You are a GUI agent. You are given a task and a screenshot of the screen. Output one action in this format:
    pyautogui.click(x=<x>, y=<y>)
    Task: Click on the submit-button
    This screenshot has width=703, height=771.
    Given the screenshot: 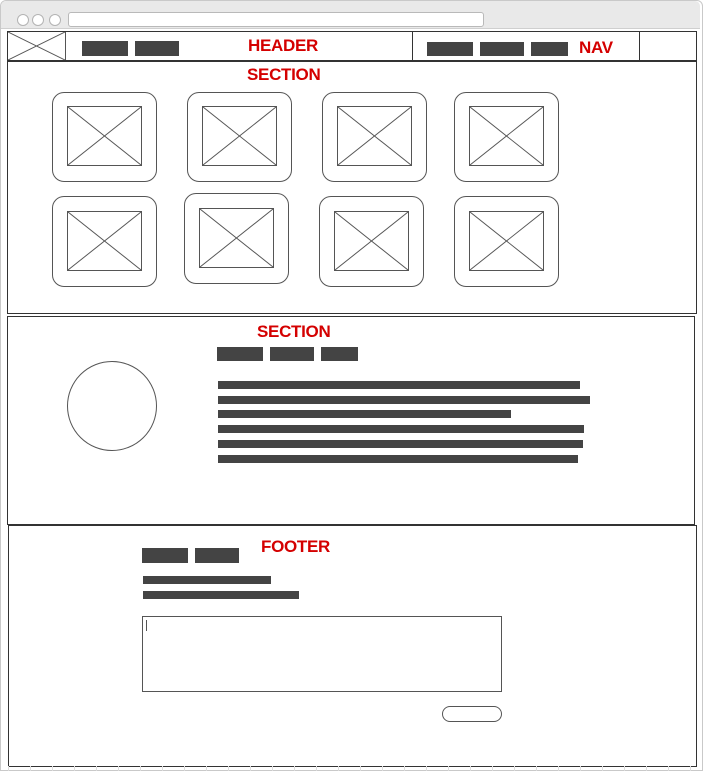 What is the action you would take?
    pyautogui.click(x=472, y=714)
    